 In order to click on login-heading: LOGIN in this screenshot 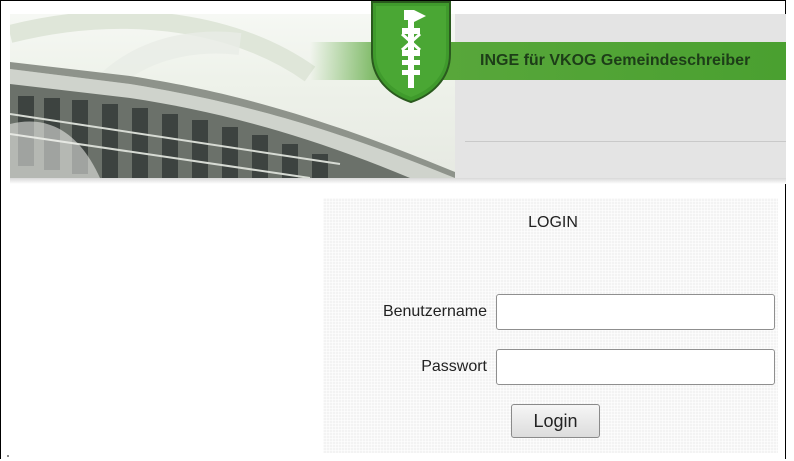, I will do `click(553, 222)`.